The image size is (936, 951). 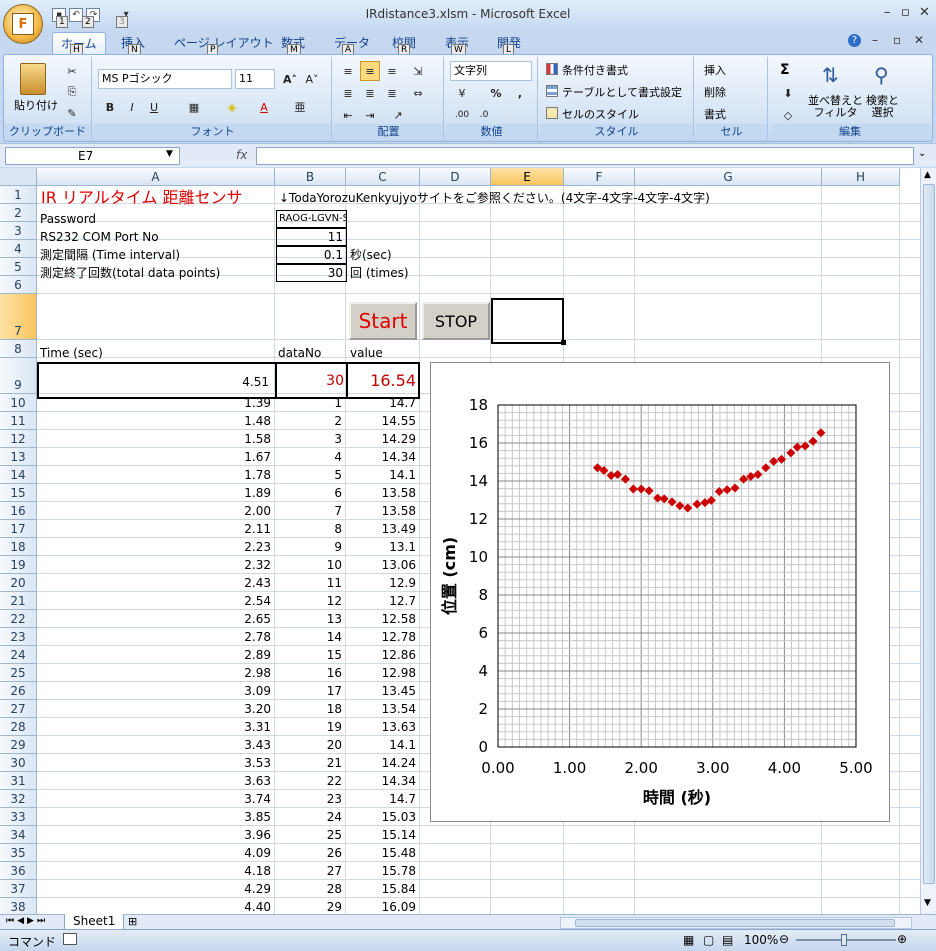 What do you see at coordinates (348, 93) in the screenshot?
I see `align-left-icon: ≣` at bounding box center [348, 93].